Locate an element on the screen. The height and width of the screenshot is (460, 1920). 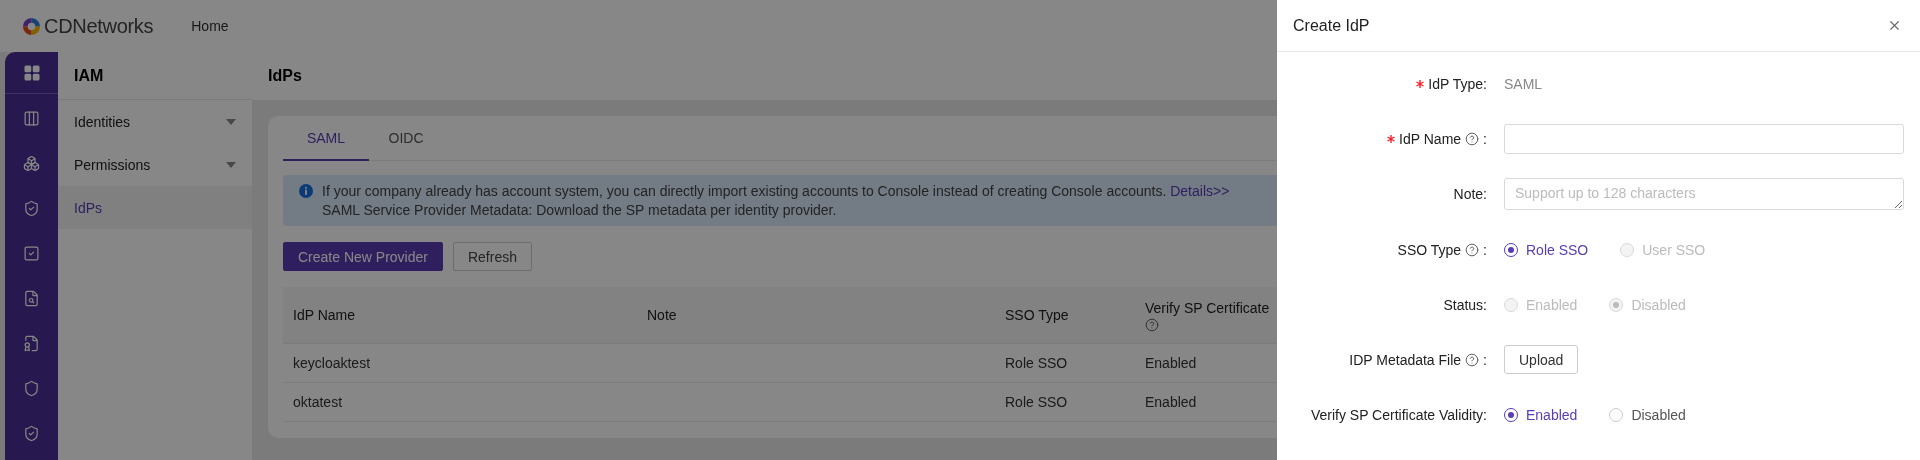
alert-text: If your company already has account system, you can directly import existing accounts to Console instead of creating Console accounts. Details>> is located at coordinates (776, 191).